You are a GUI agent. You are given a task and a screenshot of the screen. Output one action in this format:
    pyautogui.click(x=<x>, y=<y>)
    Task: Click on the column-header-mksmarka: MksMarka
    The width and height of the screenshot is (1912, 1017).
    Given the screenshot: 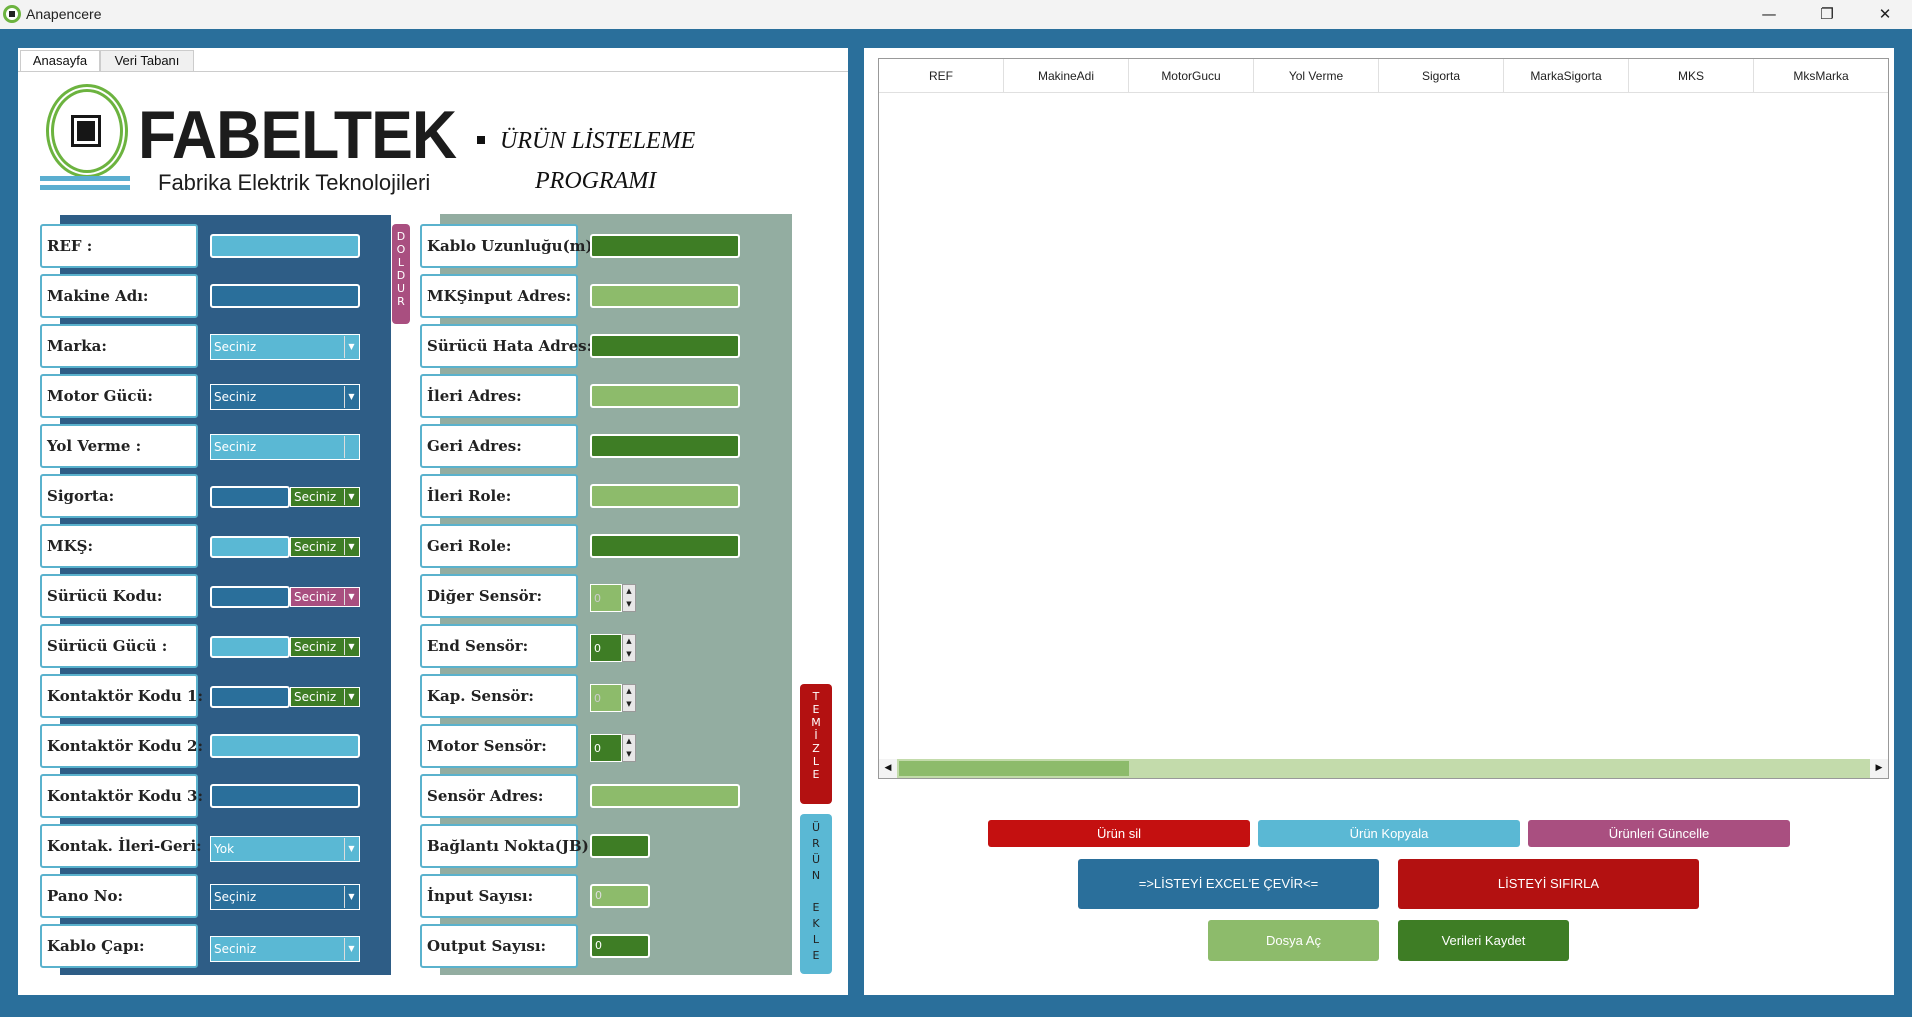 What is the action you would take?
    pyautogui.click(x=1821, y=76)
    